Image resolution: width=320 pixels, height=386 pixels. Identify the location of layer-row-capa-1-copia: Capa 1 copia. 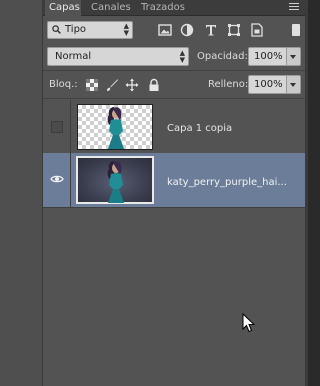
(174, 128).